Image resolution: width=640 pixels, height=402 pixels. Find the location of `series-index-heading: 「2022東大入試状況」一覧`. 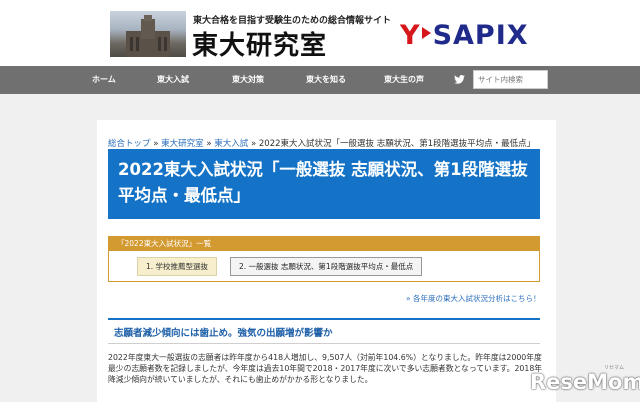

series-index-heading: 「2022東大入試状況」一覧 is located at coordinates (324, 244).